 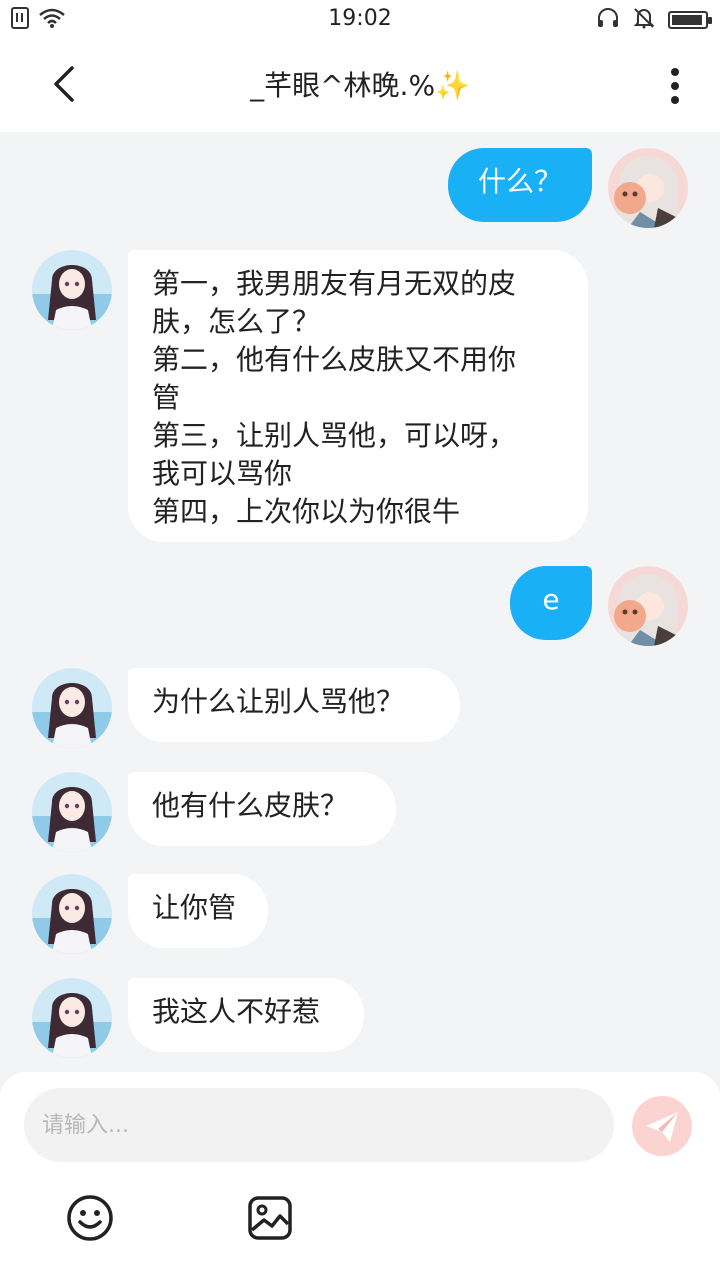 I want to click on more-vertical-icon, so click(x=675, y=86).